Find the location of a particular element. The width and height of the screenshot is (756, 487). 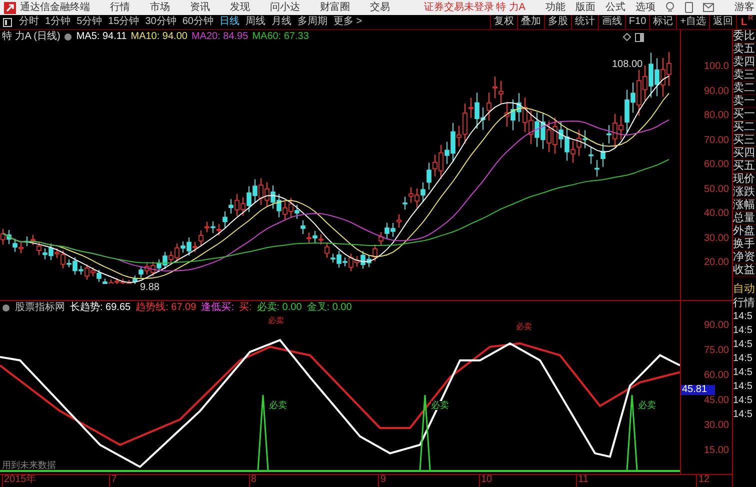

axis-label: 60.00 is located at coordinates (716, 376).